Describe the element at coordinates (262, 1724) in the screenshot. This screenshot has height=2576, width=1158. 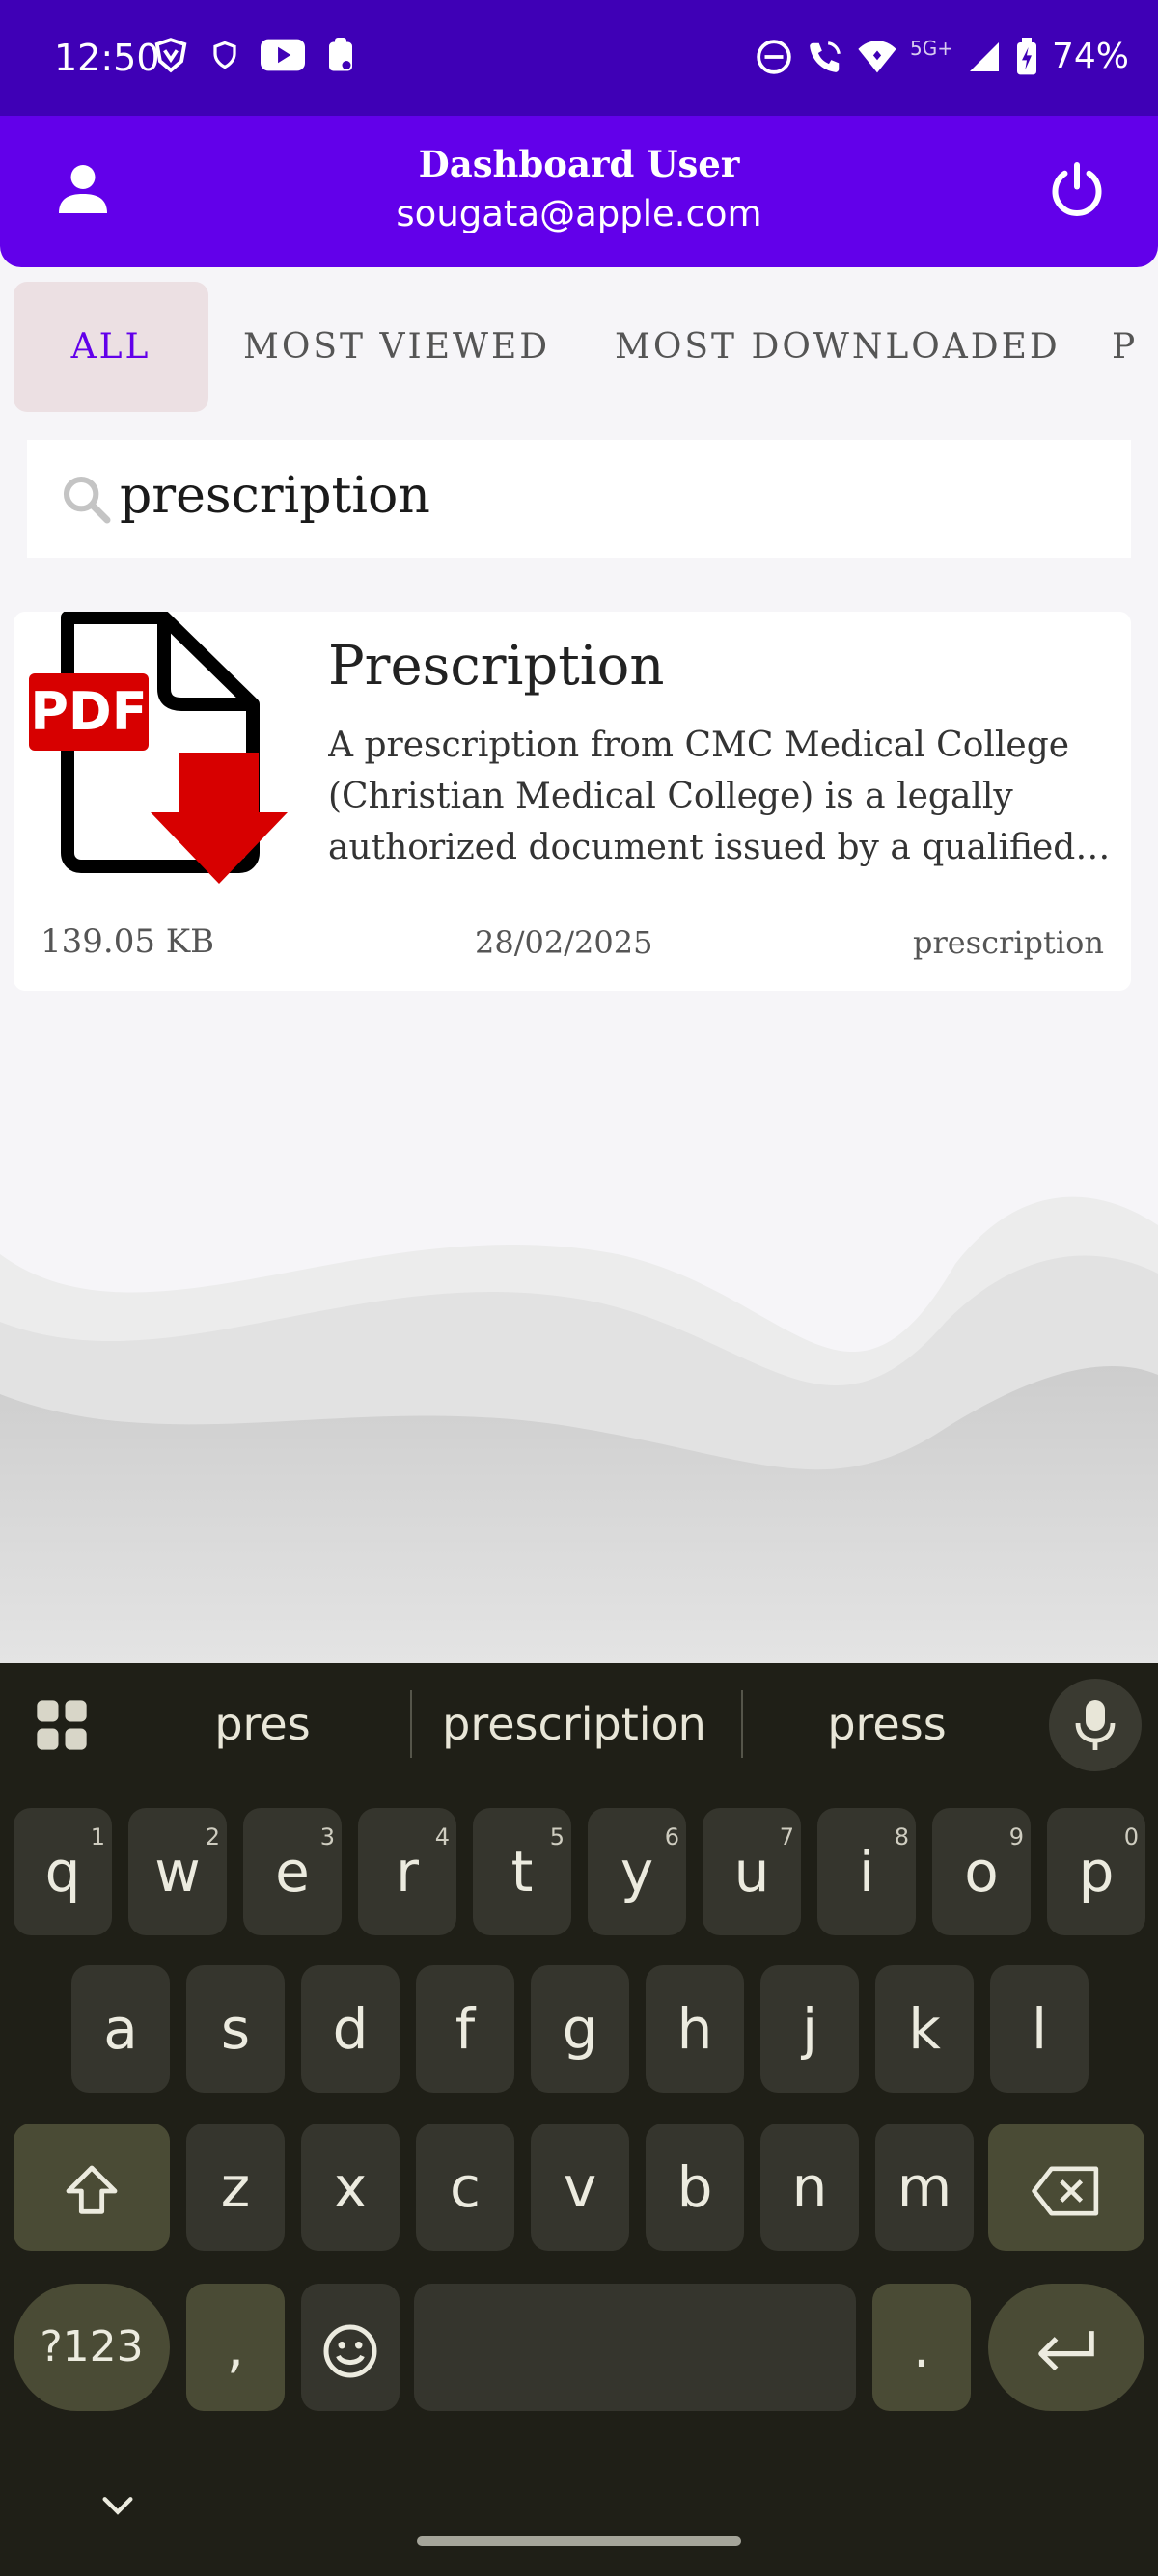
I see `suggestion-1: pres` at that location.